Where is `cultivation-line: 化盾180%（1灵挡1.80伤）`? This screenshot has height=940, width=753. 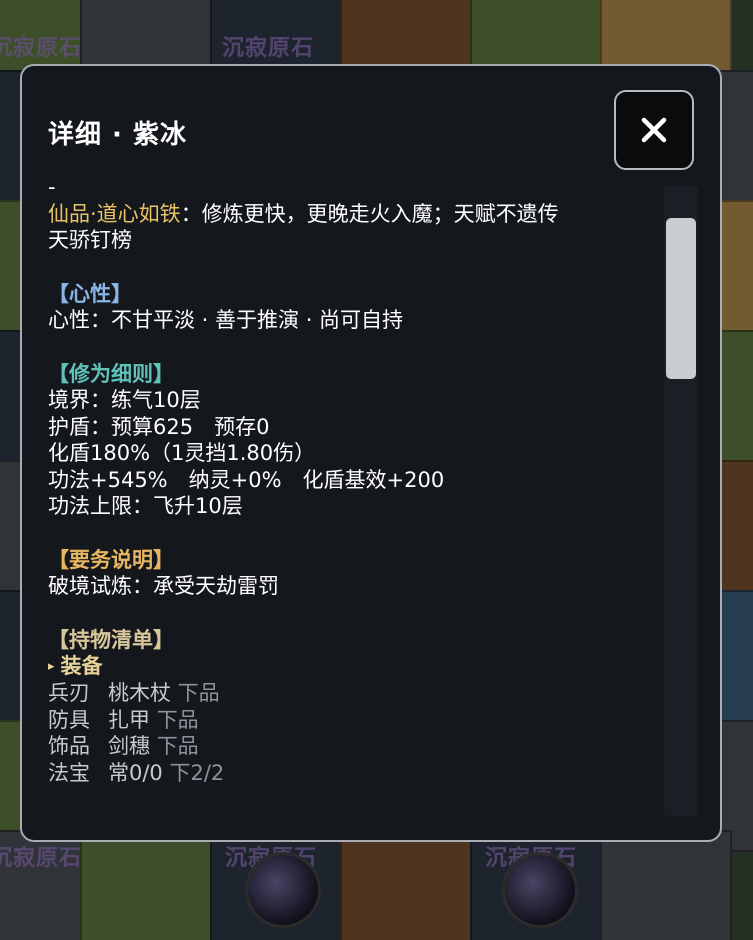 cultivation-line: 化盾180%（1灵挡1.80伤） is located at coordinates (182, 453).